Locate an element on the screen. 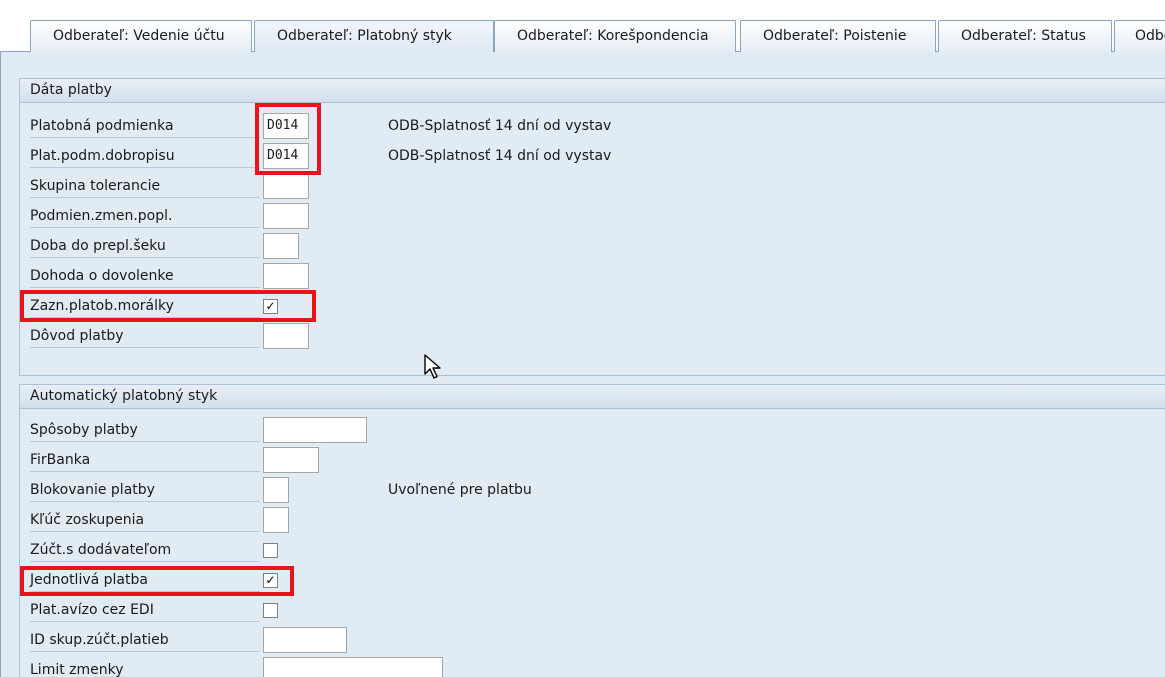 This screenshot has height=677, width=1165. tab-poistenie: Odberateľ: Poistenie is located at coordinates (838, 36).